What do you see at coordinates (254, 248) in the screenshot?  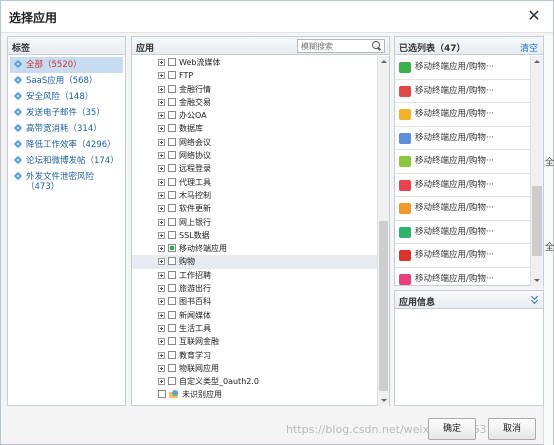 I see `tree-node: 移动终端应用` at bounding box center [254, 248].